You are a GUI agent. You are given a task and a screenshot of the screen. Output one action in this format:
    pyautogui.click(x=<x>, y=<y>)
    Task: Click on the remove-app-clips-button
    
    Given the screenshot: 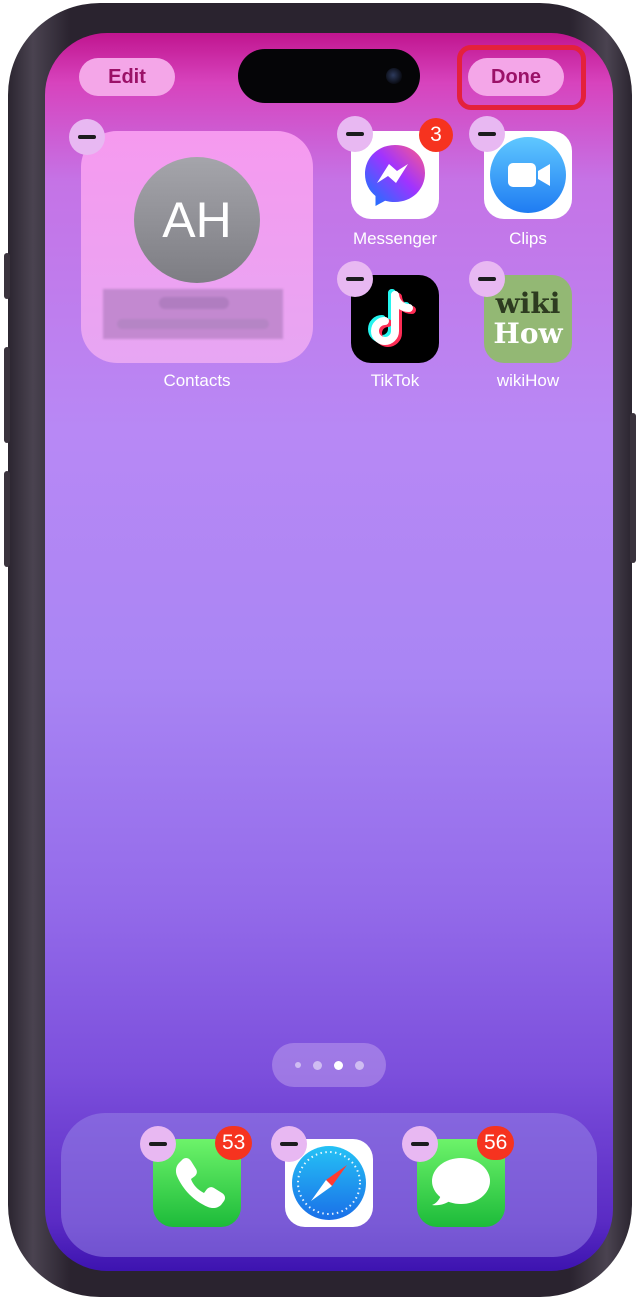 What is the action you would take?
    pyautogui.click(x=487, y=134)
    